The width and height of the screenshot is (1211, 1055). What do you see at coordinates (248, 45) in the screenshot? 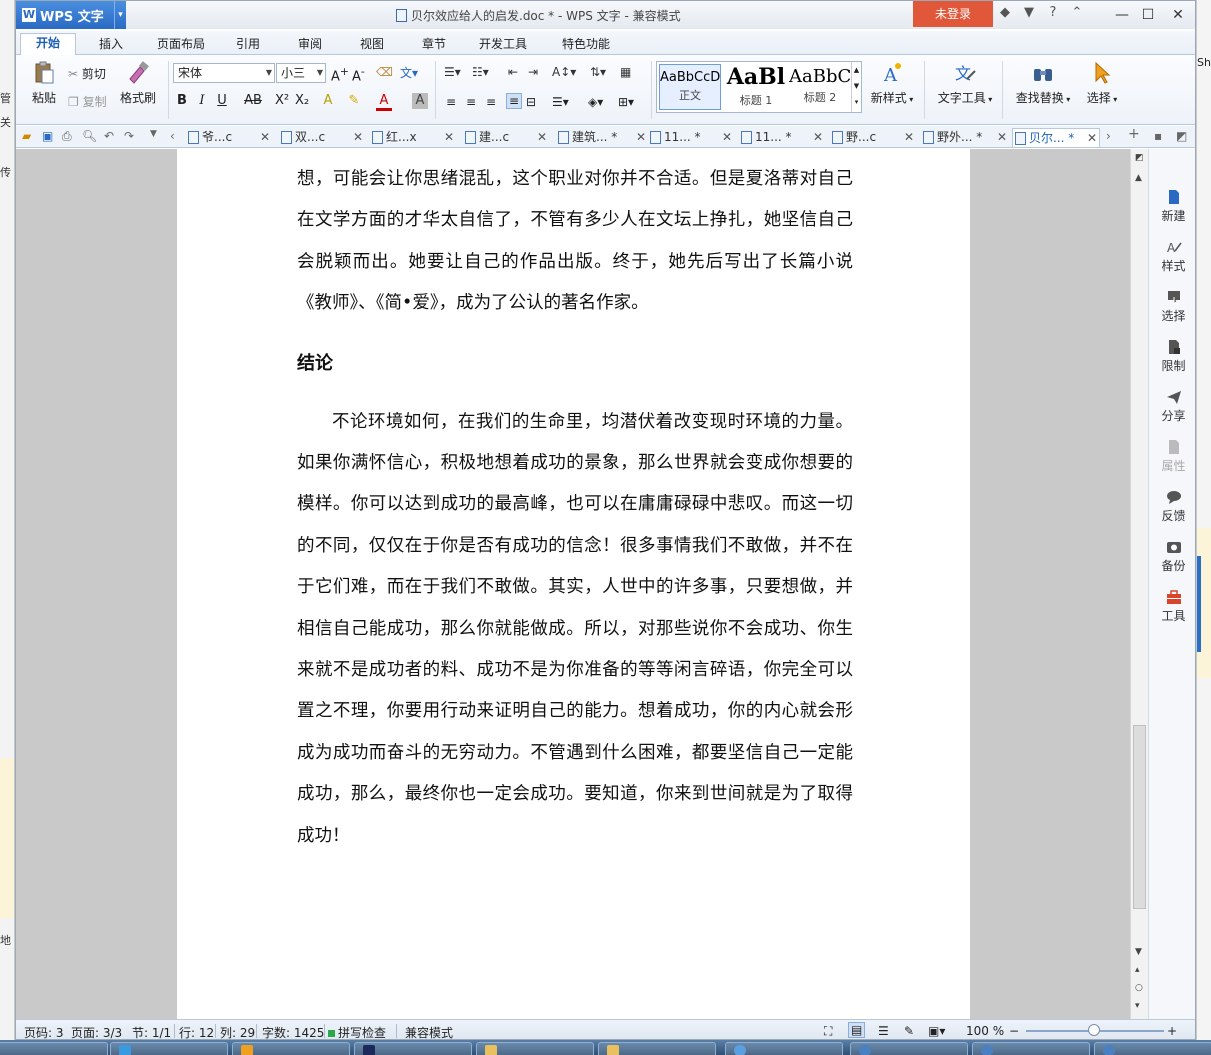
I see `tab-references: 引用` at bounding box center [248, 45].